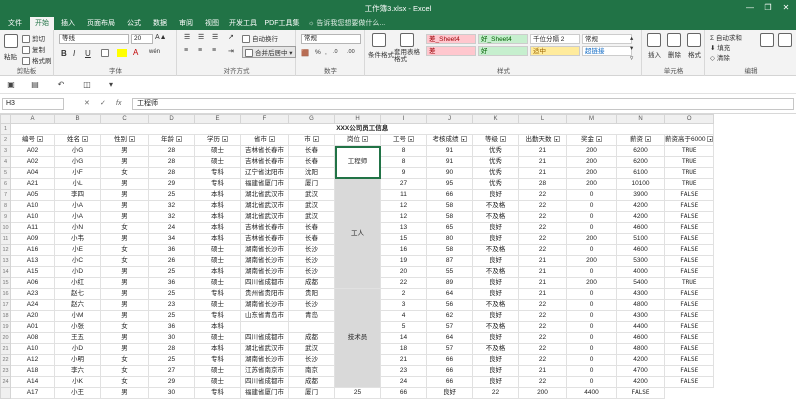 Image resolution: width=796 pixels, height=400 pixels. What do you see at coordinates (767, 40) in the screenshot?
I see `sort-filter-icon` at bounding box center [767, 40].